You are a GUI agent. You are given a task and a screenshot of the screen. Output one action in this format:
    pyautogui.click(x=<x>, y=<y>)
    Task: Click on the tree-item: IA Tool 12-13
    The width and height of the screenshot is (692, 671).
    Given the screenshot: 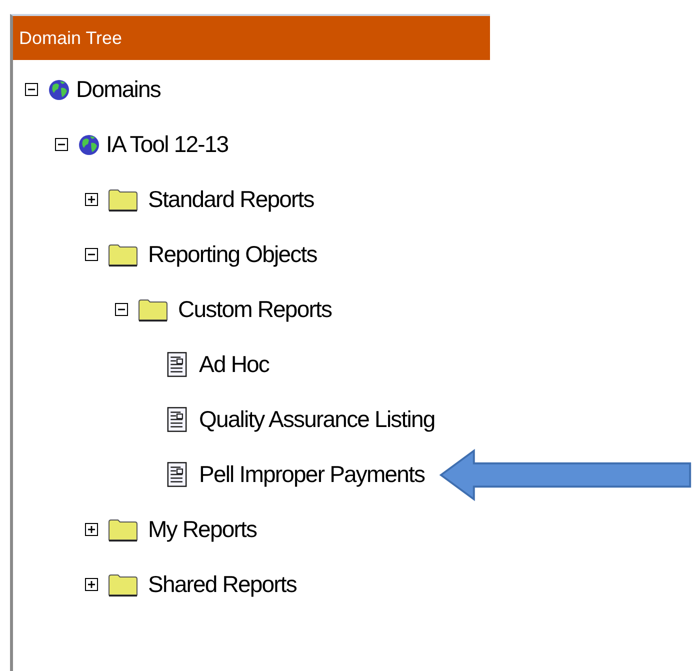 What is the action you would take?
    pyautogui.click(x=167, y=144)
    